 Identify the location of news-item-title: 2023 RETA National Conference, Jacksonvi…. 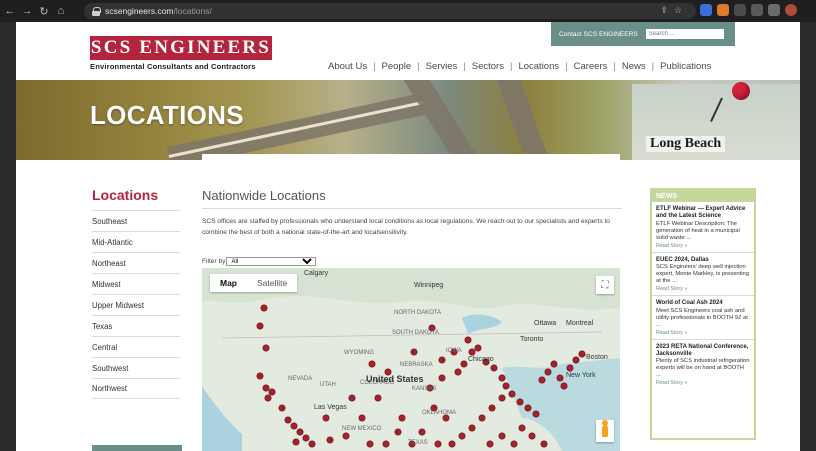
(703, 351).